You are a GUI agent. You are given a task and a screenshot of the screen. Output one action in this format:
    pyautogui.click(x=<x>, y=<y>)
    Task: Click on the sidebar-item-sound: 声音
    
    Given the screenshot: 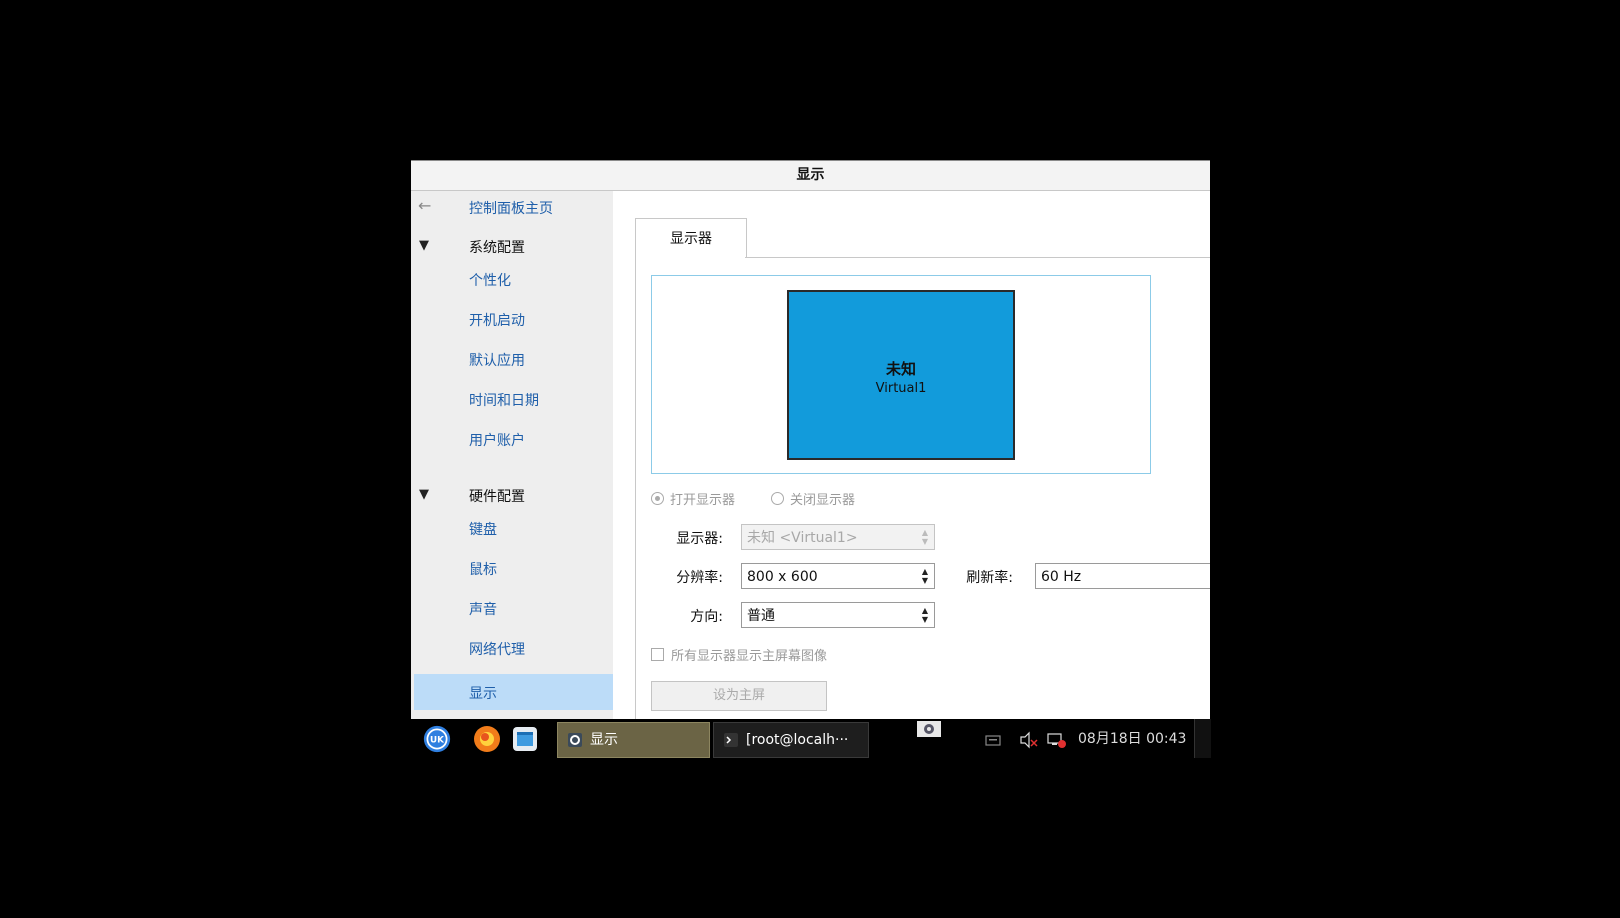 What is the action you would take?
    pyautogui.click(x=483, y=609)
    